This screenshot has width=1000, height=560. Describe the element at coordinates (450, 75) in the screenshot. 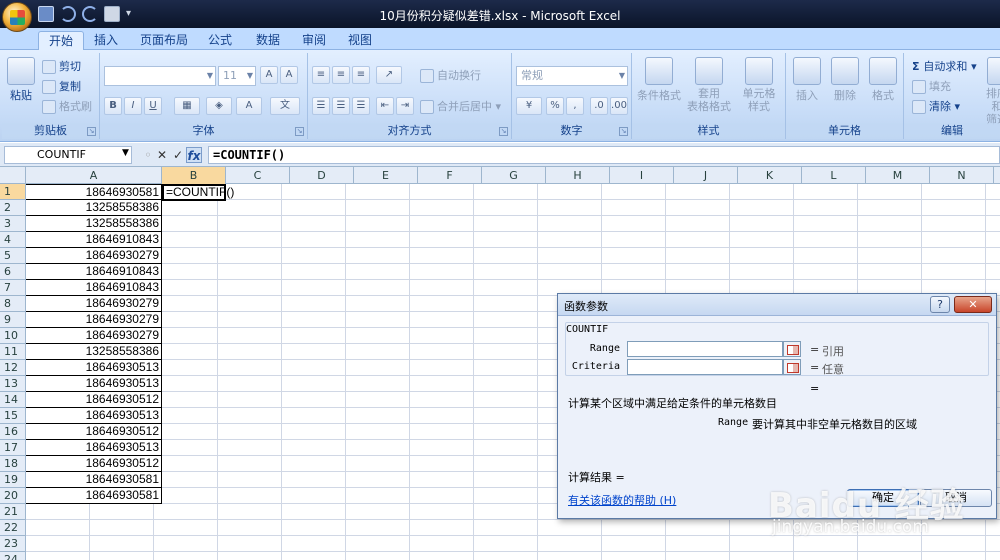

I see `wrap-text-button: 自动换行` at that location.